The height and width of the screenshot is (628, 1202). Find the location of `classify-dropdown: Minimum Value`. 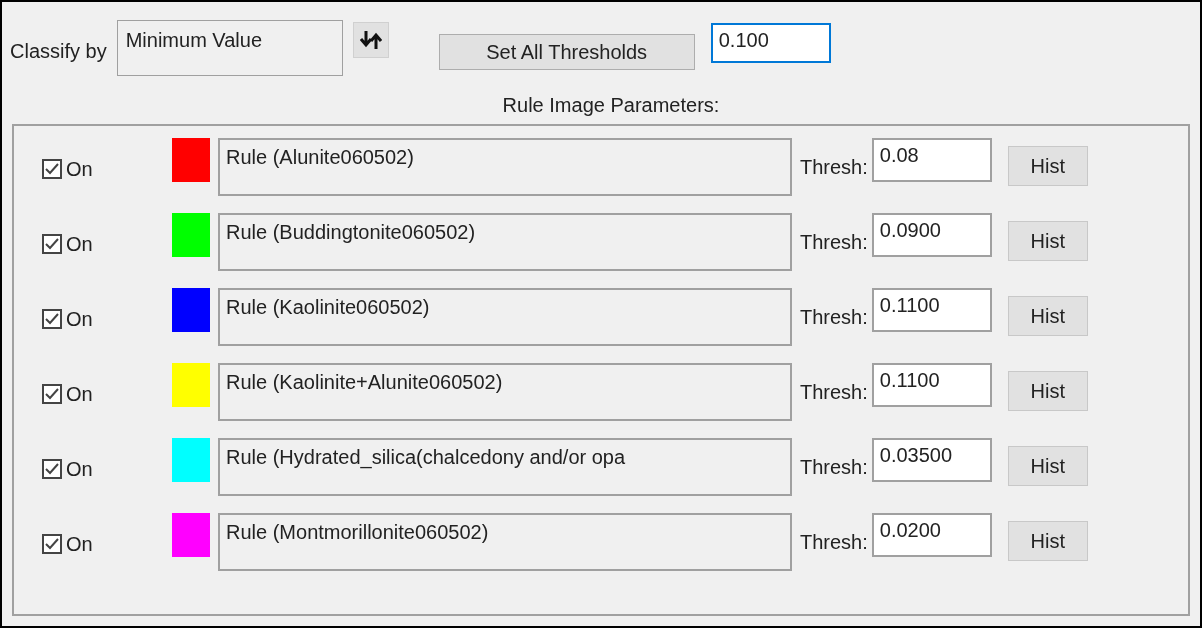

classify-dropdown: Minimum Value is located at coordinates (229, 48).